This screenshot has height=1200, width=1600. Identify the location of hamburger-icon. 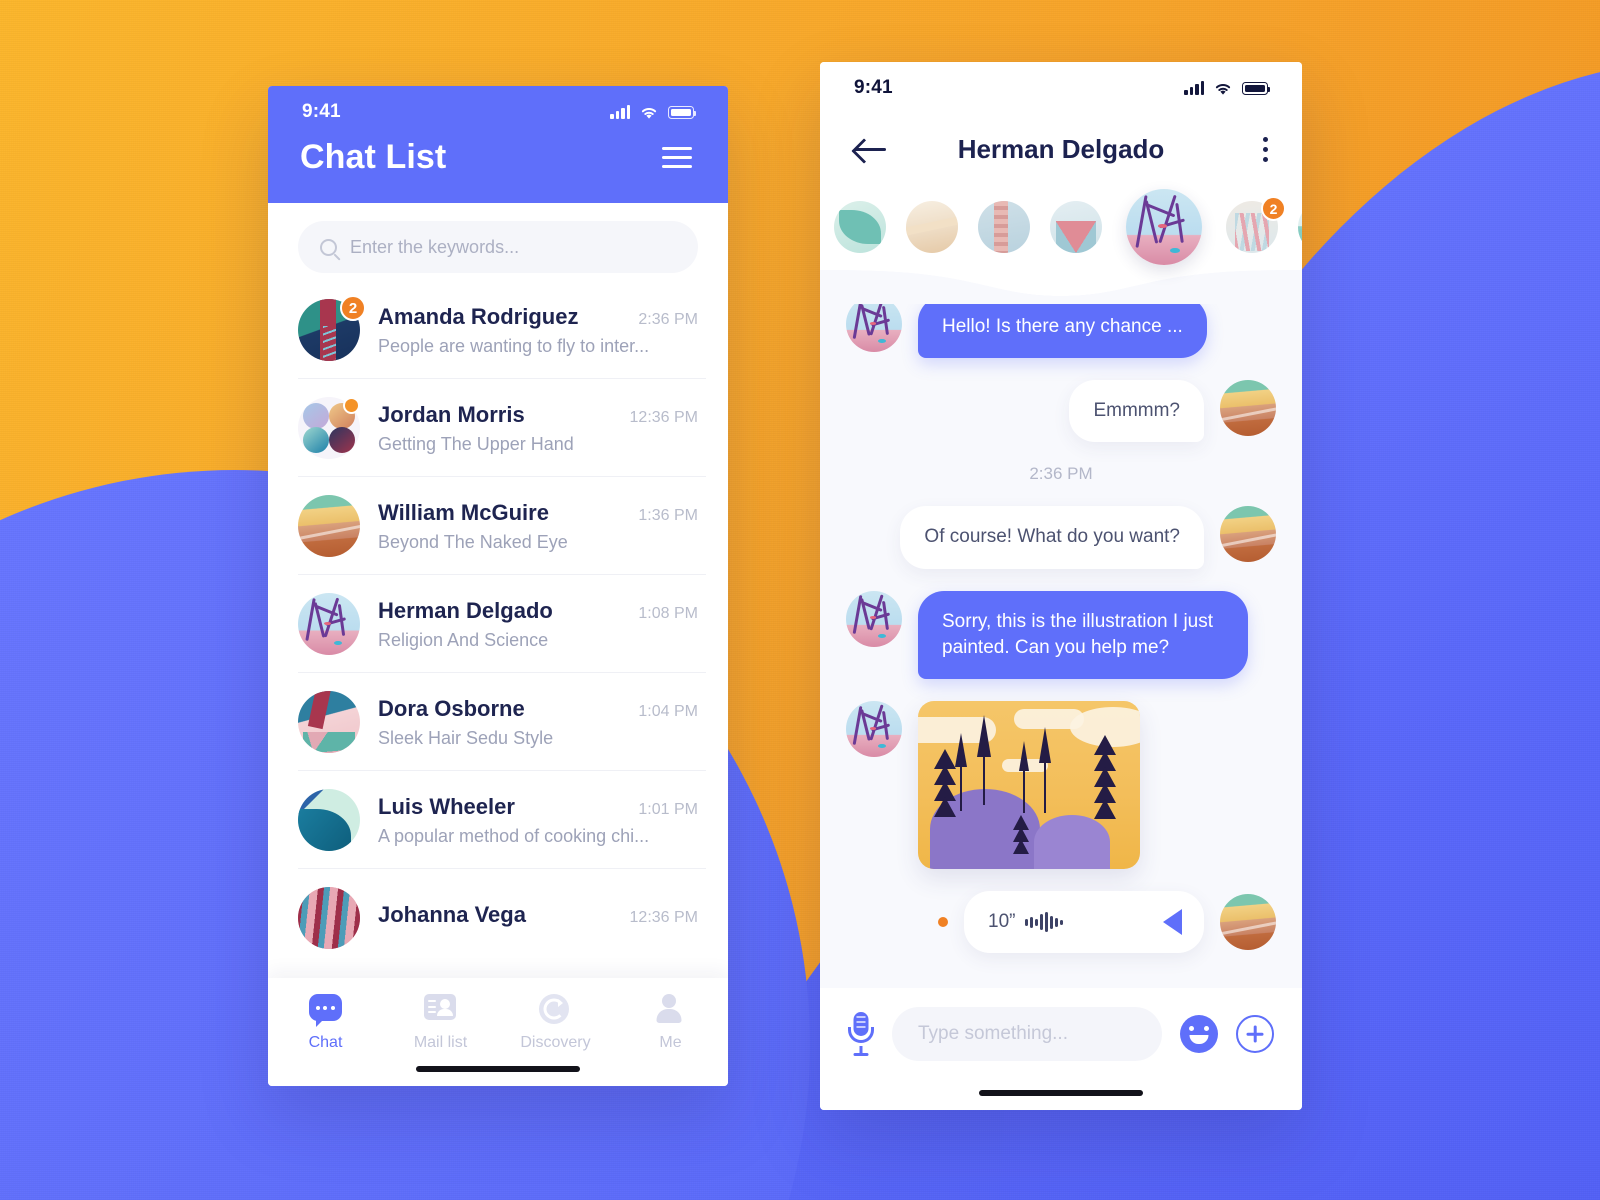
(677, 157).